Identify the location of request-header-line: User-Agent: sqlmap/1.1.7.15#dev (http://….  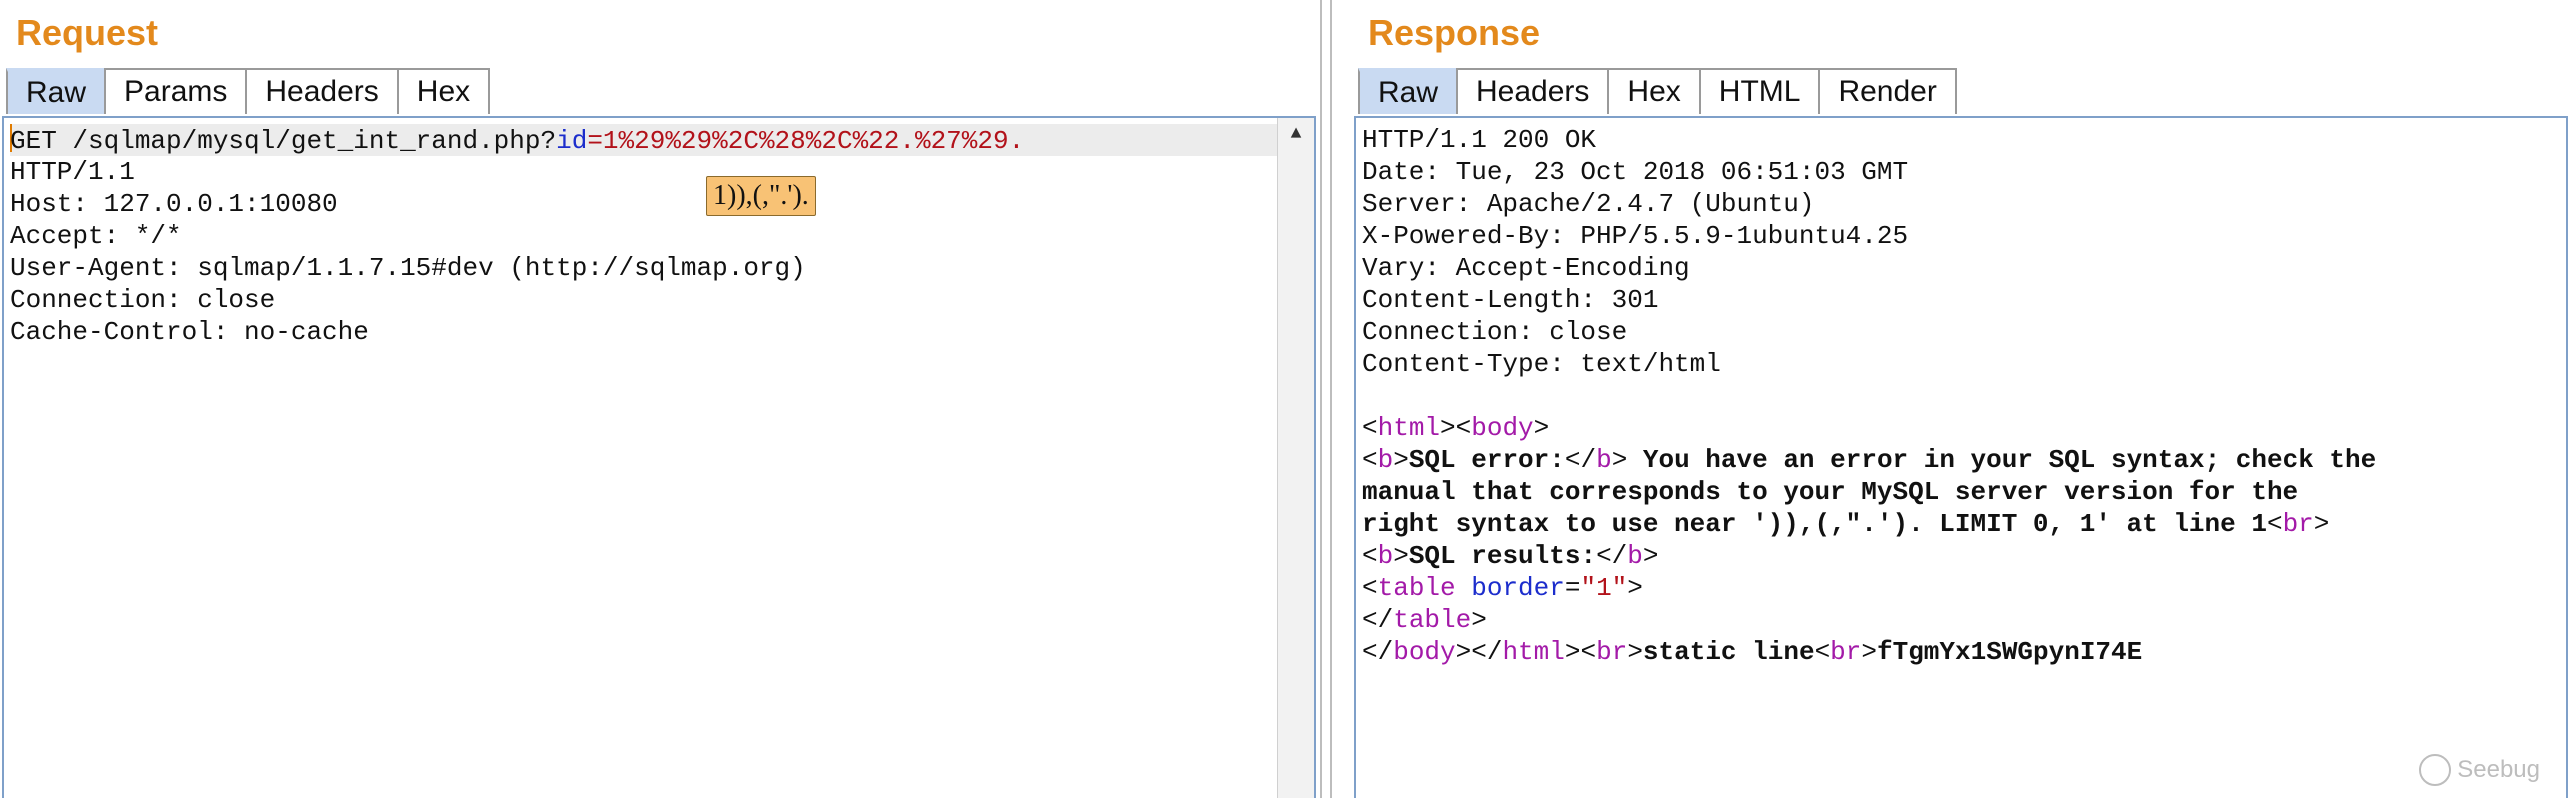
(408, 268).